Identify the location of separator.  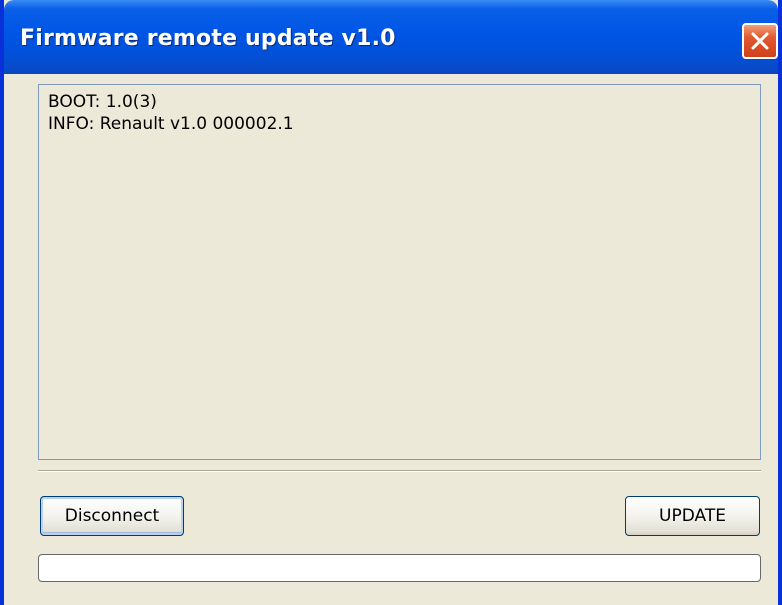
(399, 471).